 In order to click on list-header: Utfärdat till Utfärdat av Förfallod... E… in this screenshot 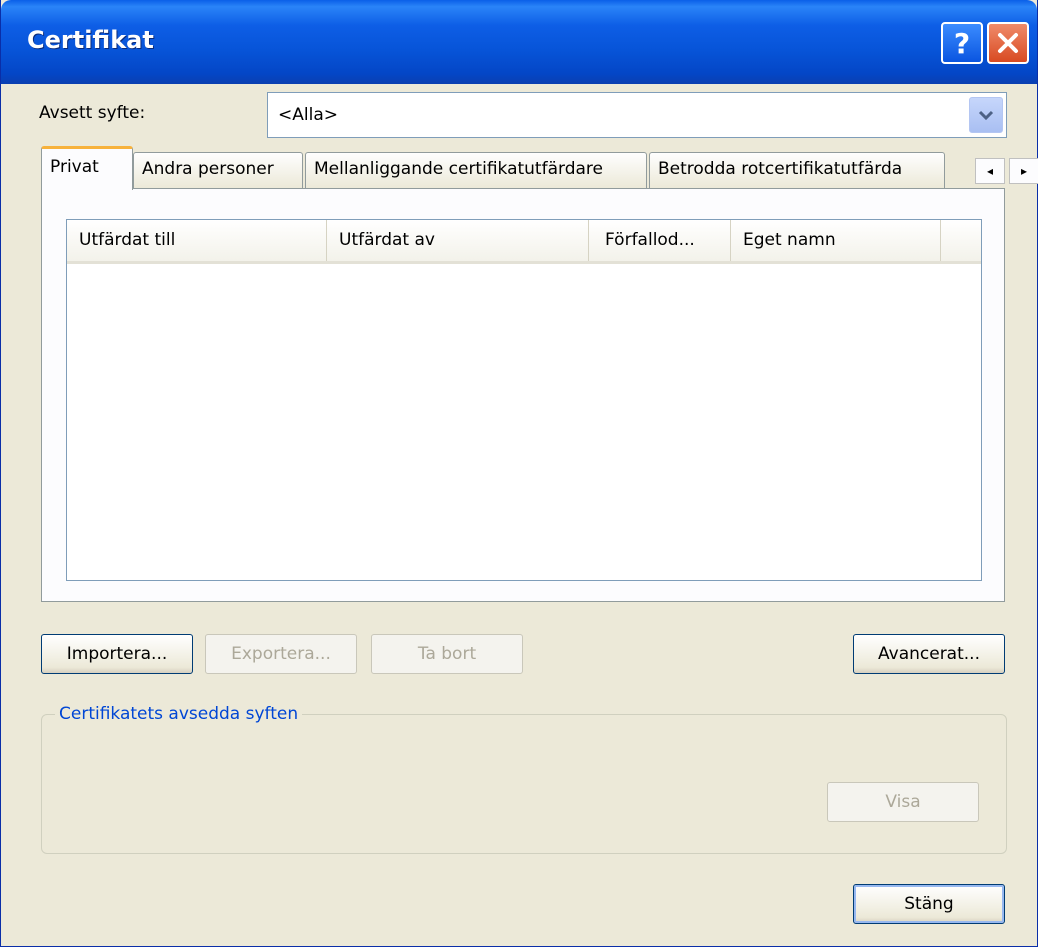, I will do `click(524, 242)`.